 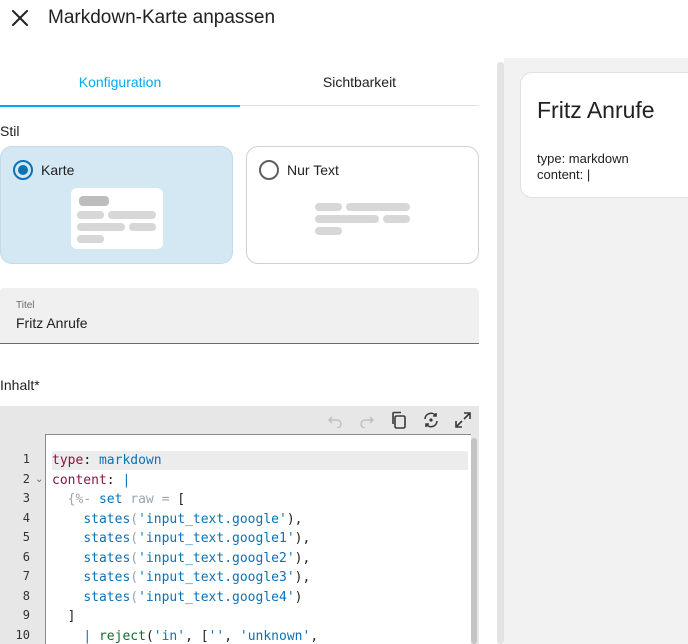 I want to click on line-number: 4, so click(x=26, y=518).